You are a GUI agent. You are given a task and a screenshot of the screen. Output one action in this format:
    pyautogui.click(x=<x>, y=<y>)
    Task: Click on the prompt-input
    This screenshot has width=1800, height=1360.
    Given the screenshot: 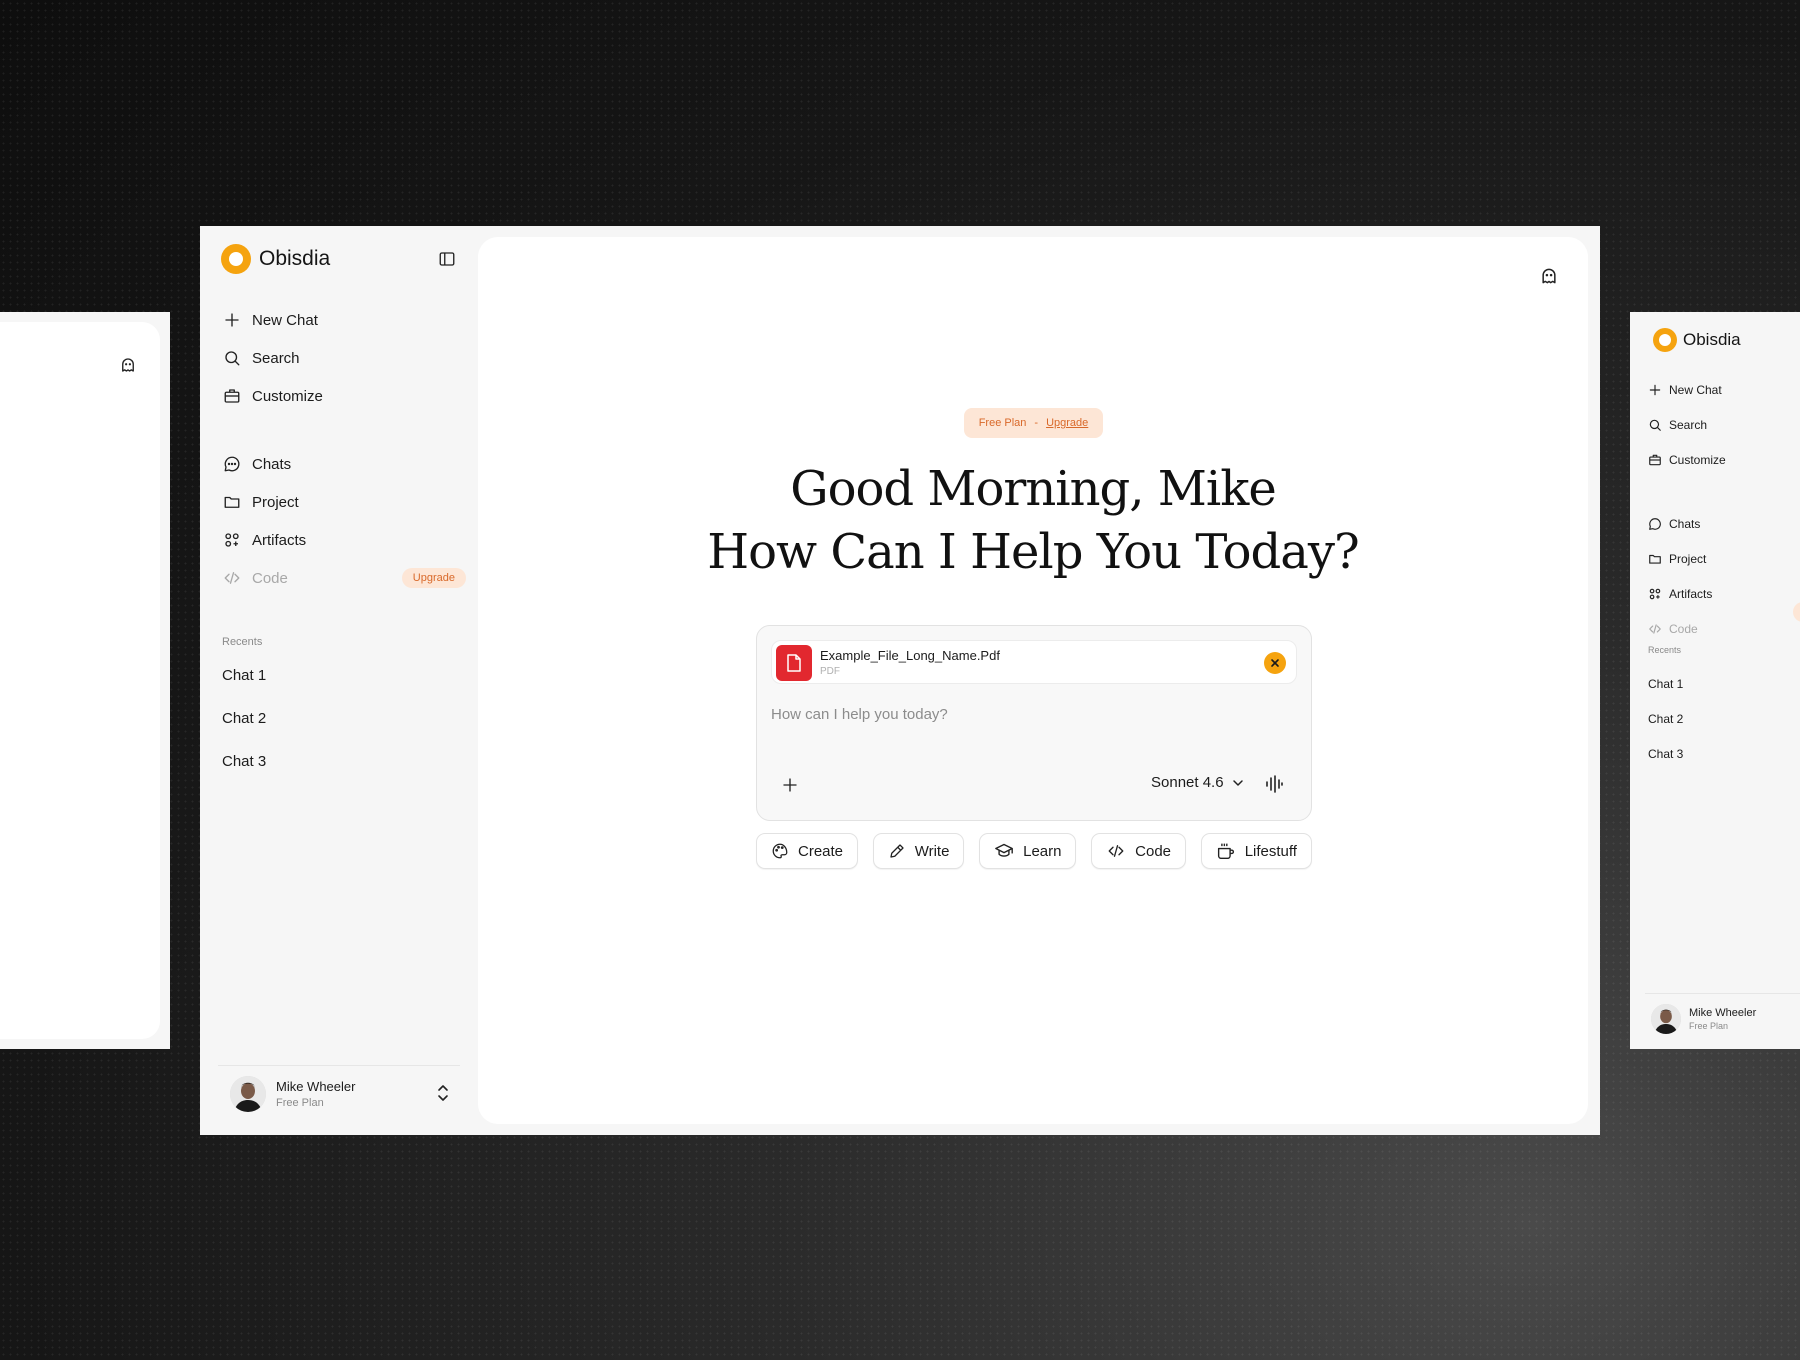 What is the action you would take?
    pyautogui.click(x=1031, y=714)
    